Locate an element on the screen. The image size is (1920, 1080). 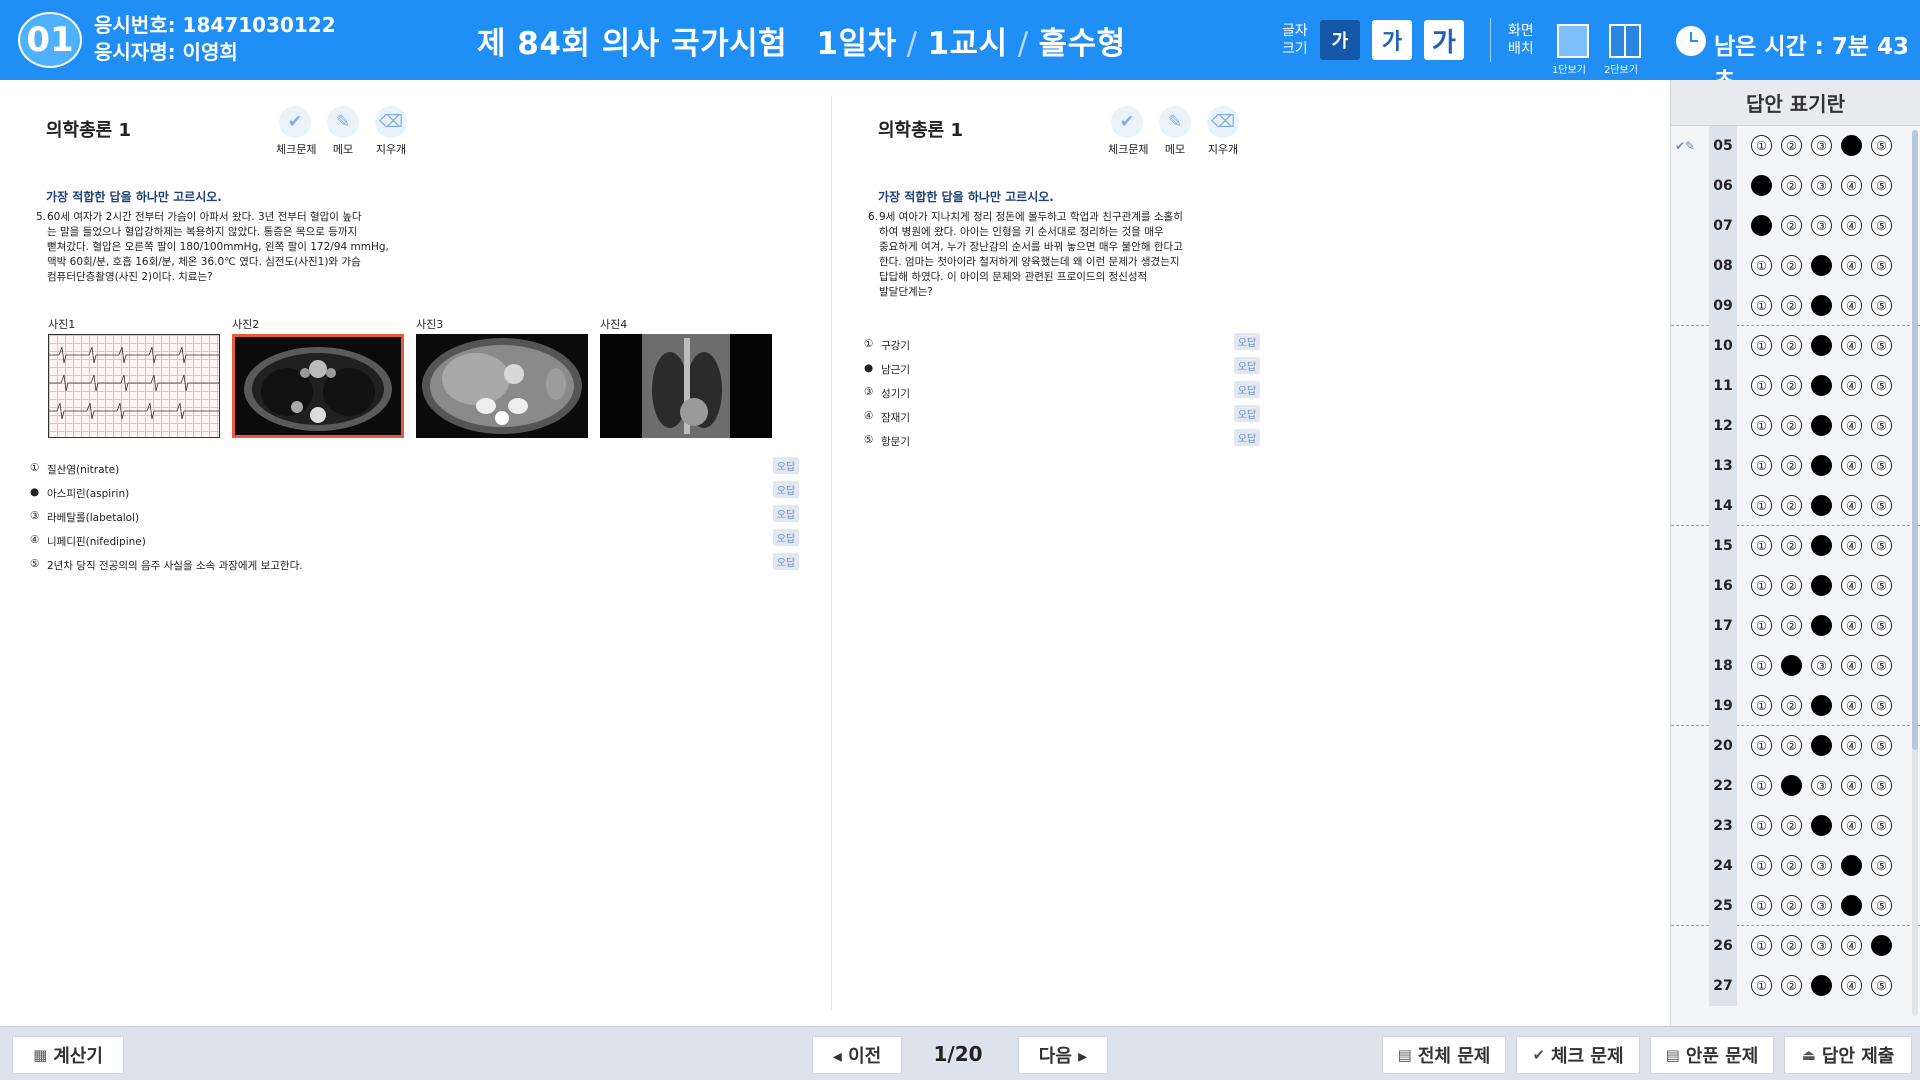
unanswered-questions-button: ▤ 안푼 문제 is located at coordinates (1712, 1055).